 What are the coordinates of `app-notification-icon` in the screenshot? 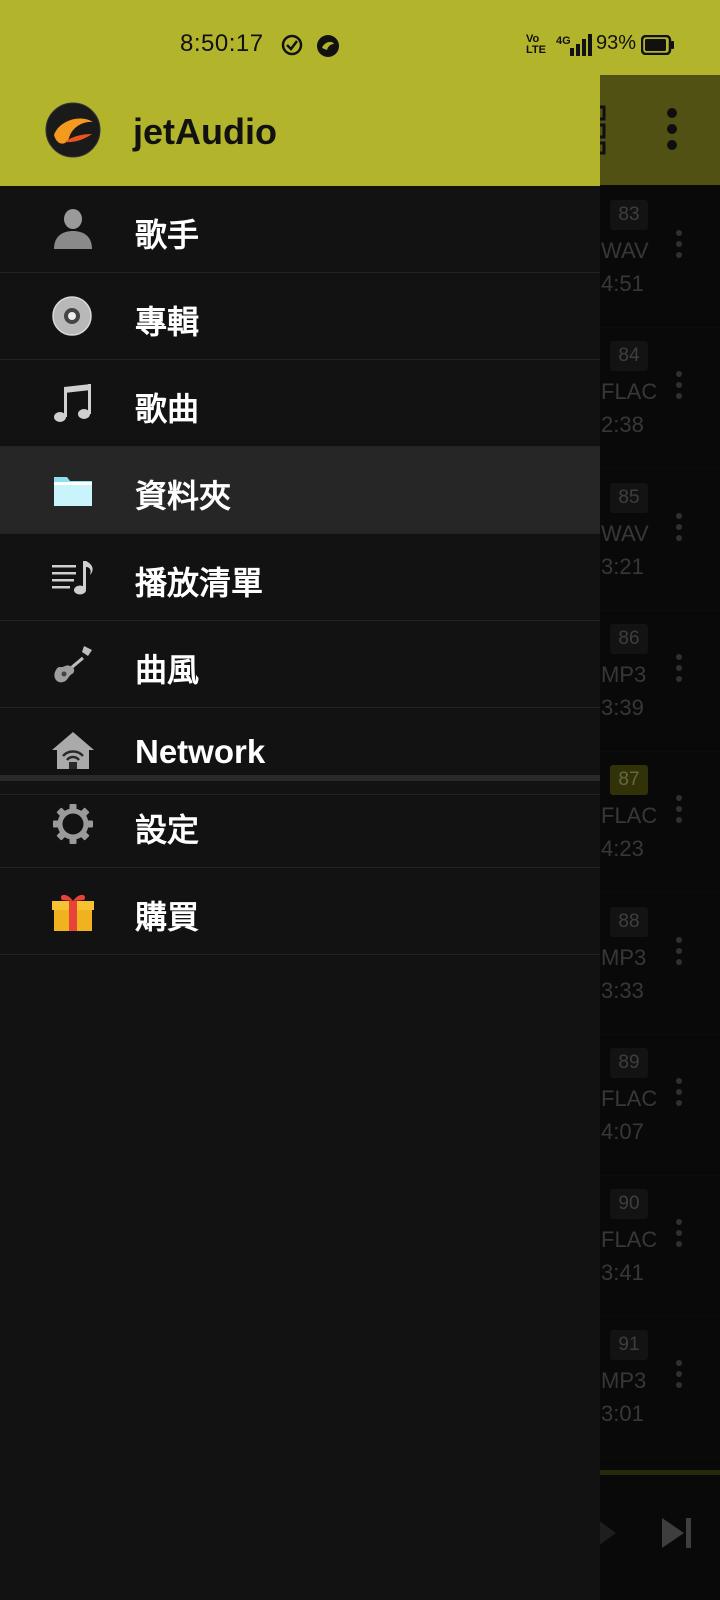 It's located at (328, 46).